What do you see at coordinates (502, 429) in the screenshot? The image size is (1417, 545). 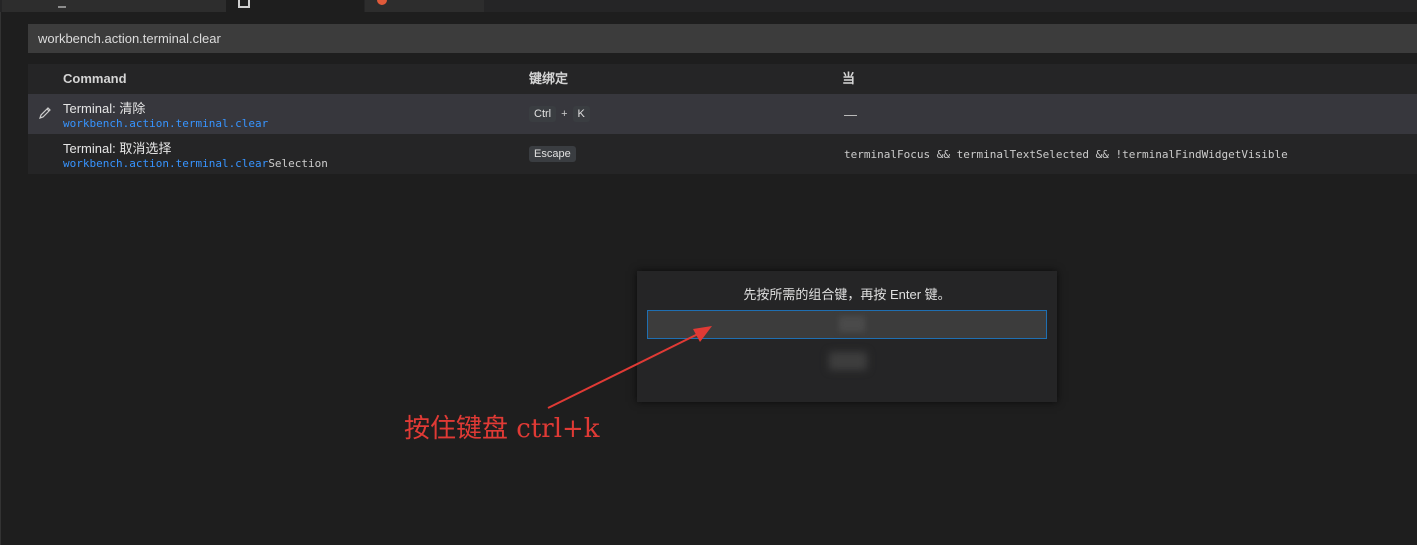 I see `annotation-text: 按住键盘 ctrl+k` at bounding box center [502, 429].